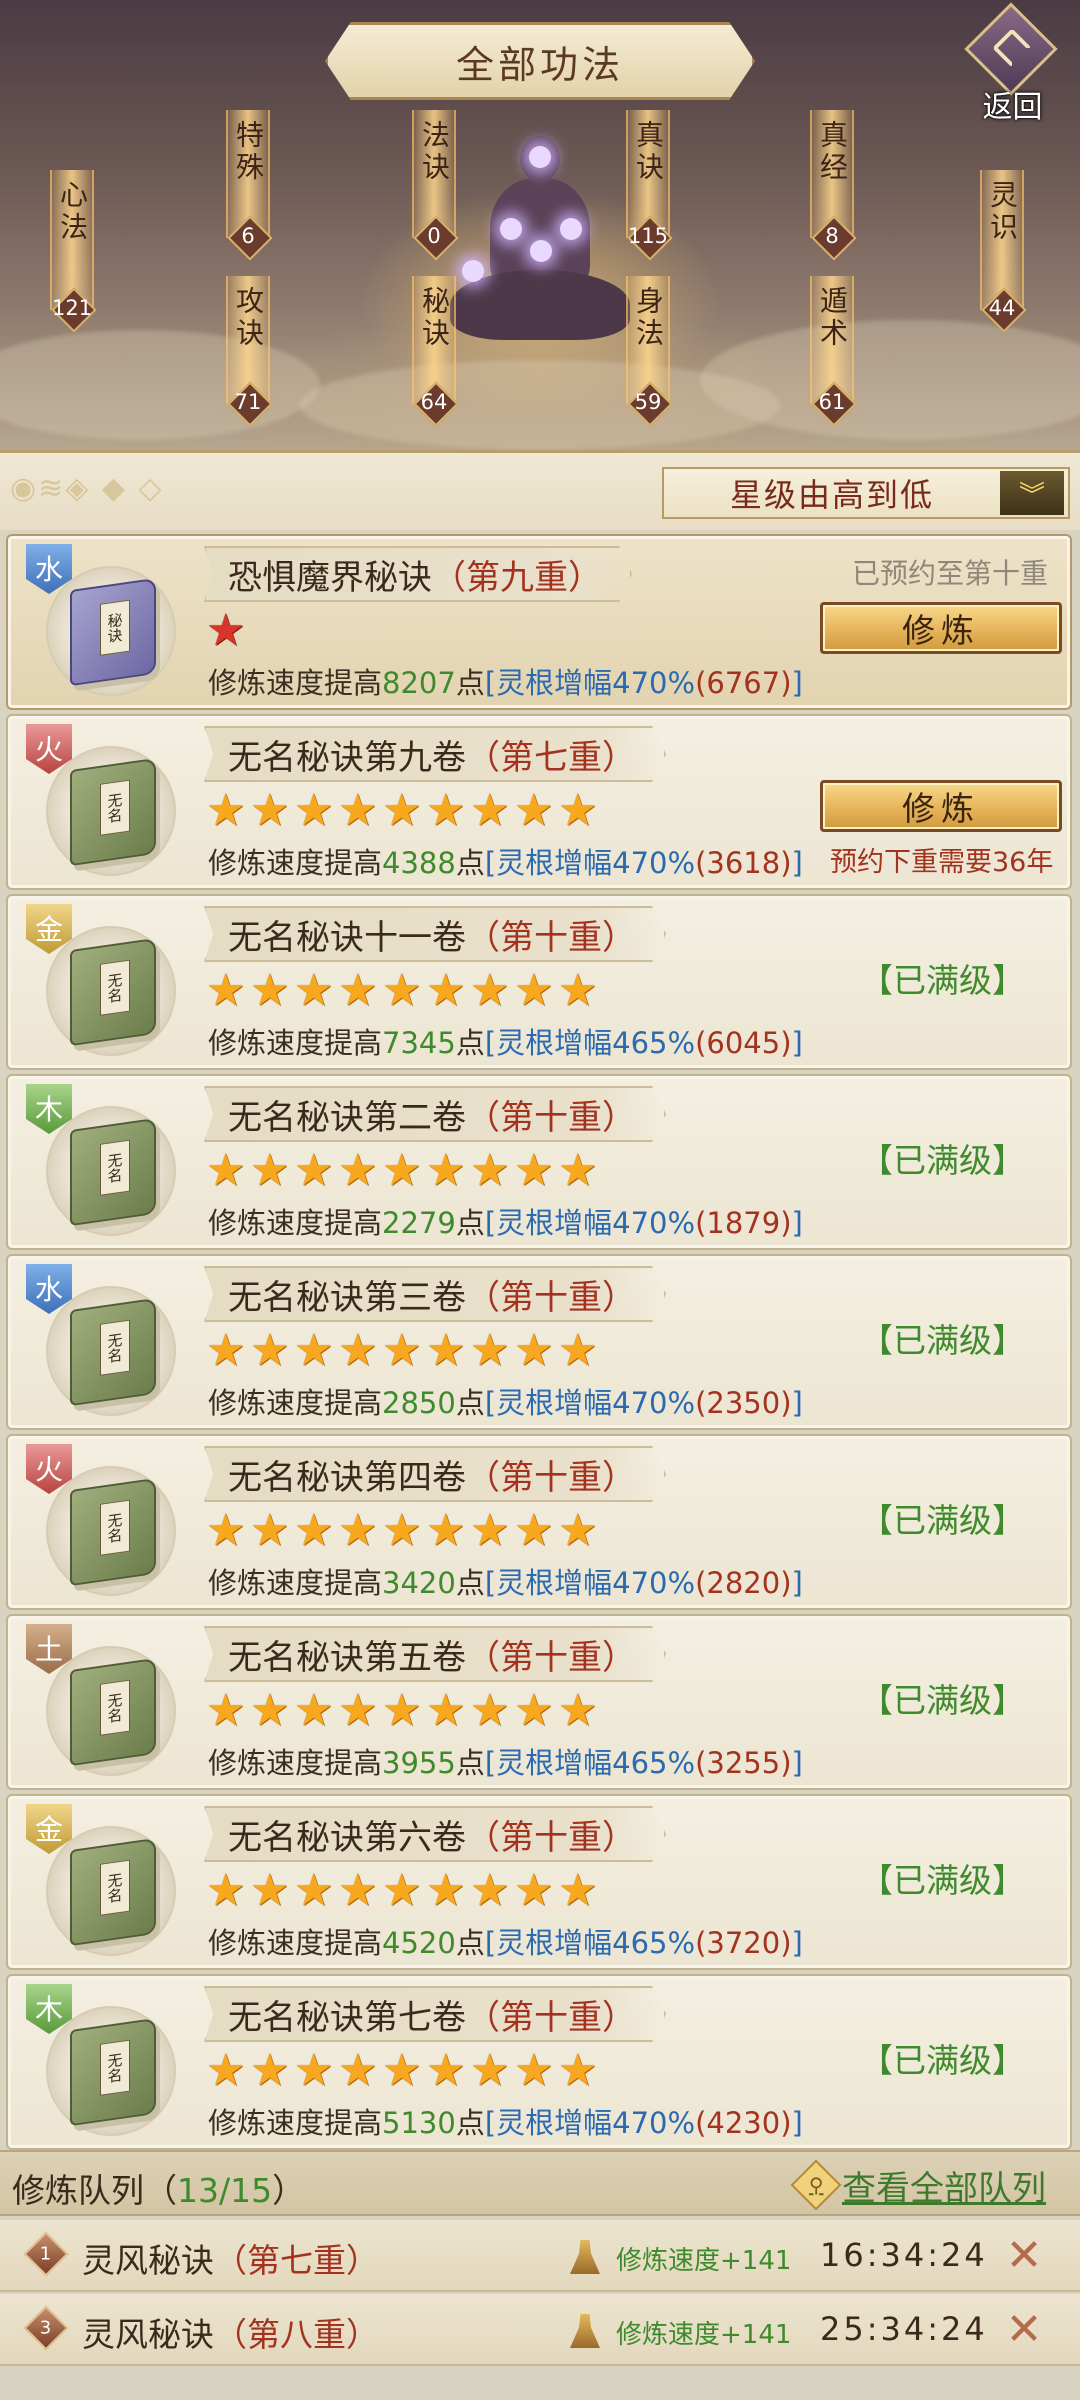 The image size is (1080, 2400). Describe the element at coordinates (72, 308) in the screenshot. I see `category-count: 121` at that location.